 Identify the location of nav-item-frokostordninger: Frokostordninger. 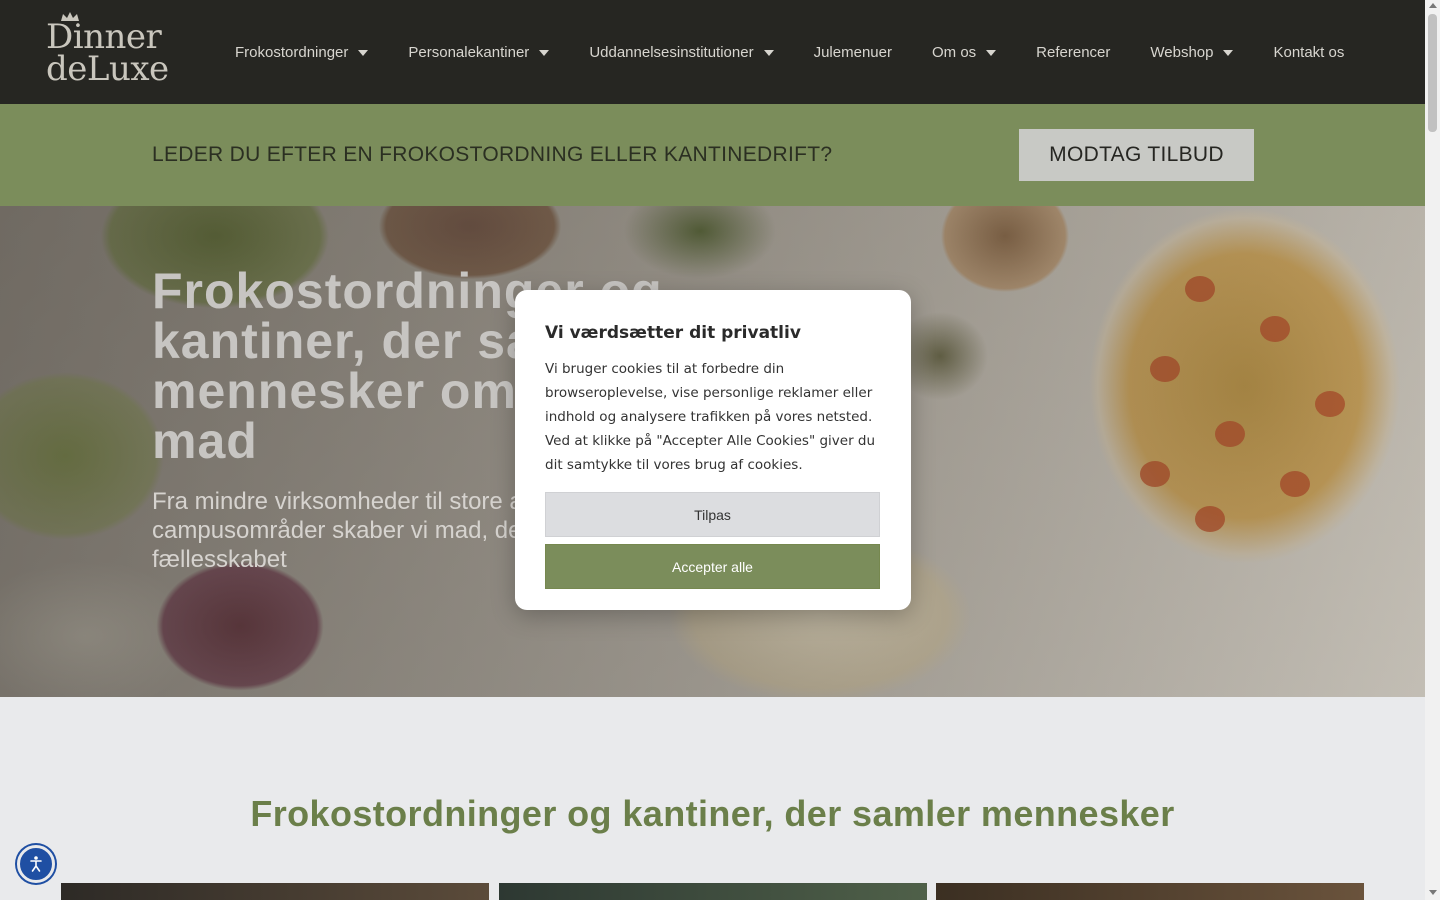
(302, 52).